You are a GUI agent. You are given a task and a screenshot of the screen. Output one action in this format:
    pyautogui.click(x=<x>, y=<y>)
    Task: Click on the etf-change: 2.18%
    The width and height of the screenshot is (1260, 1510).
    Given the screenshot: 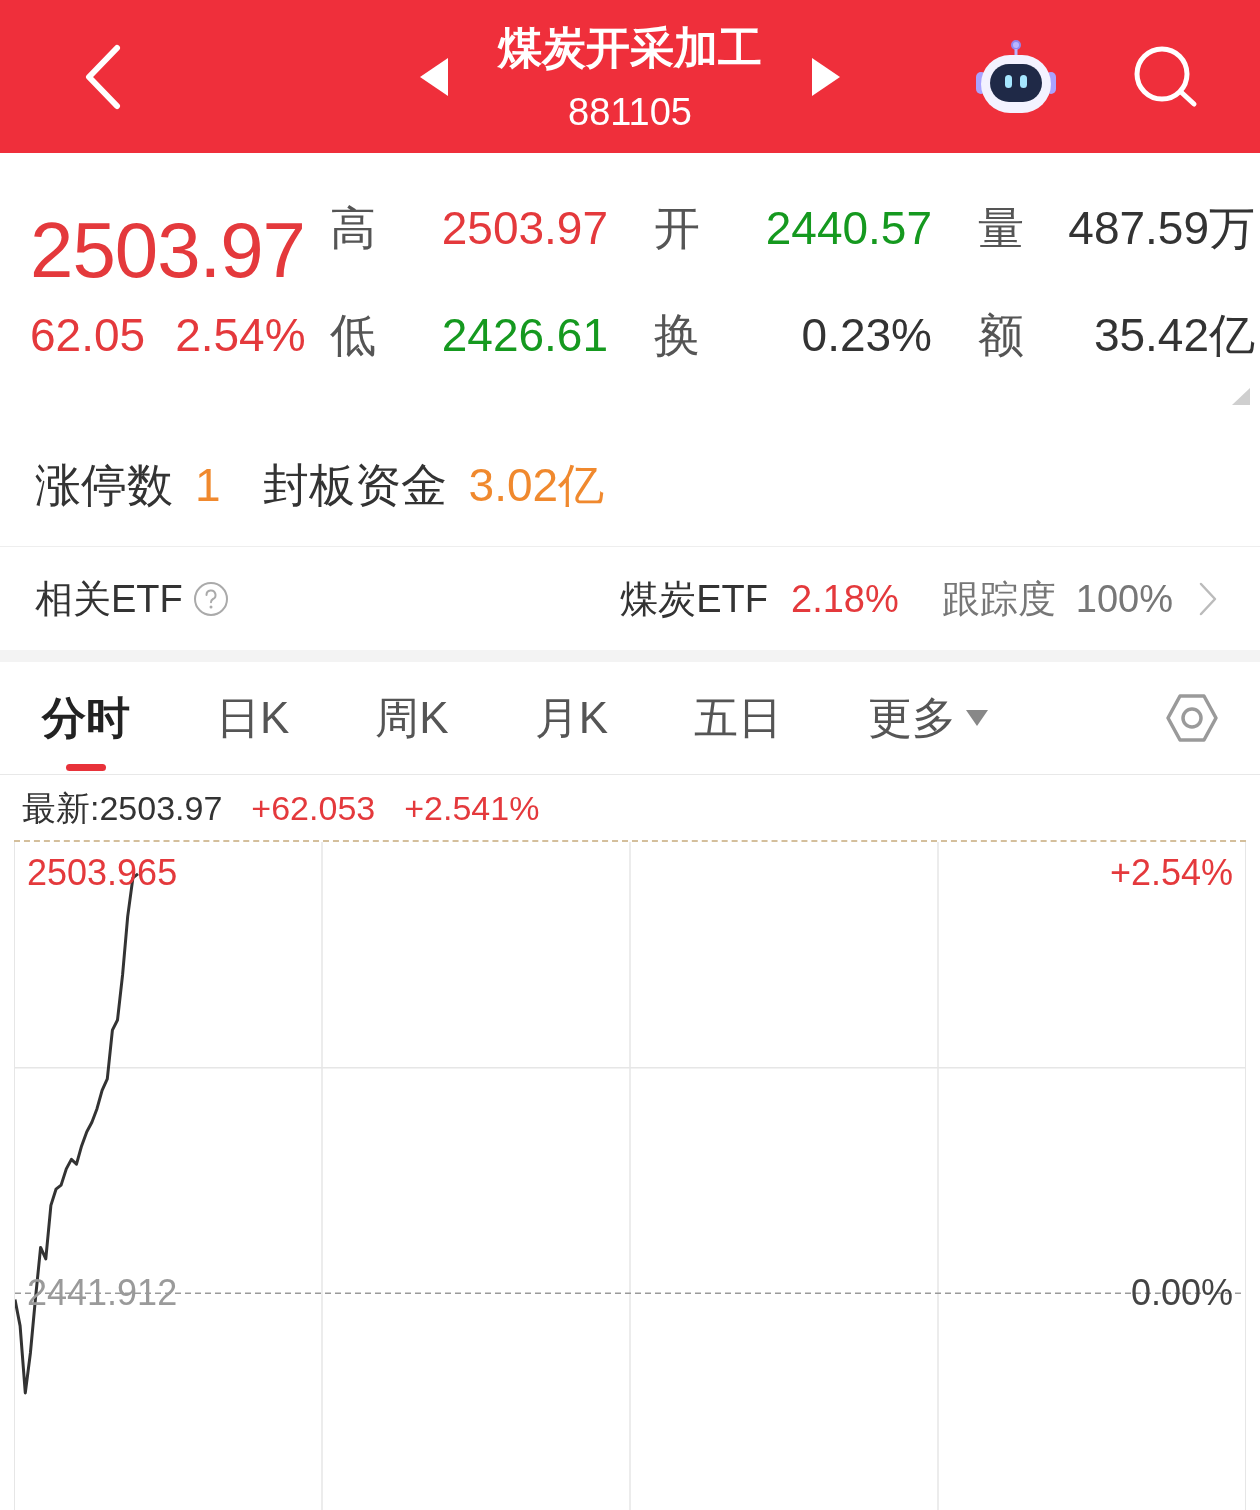 What is the action you would take?
    pyautogui.click(x=845, y=598)
    